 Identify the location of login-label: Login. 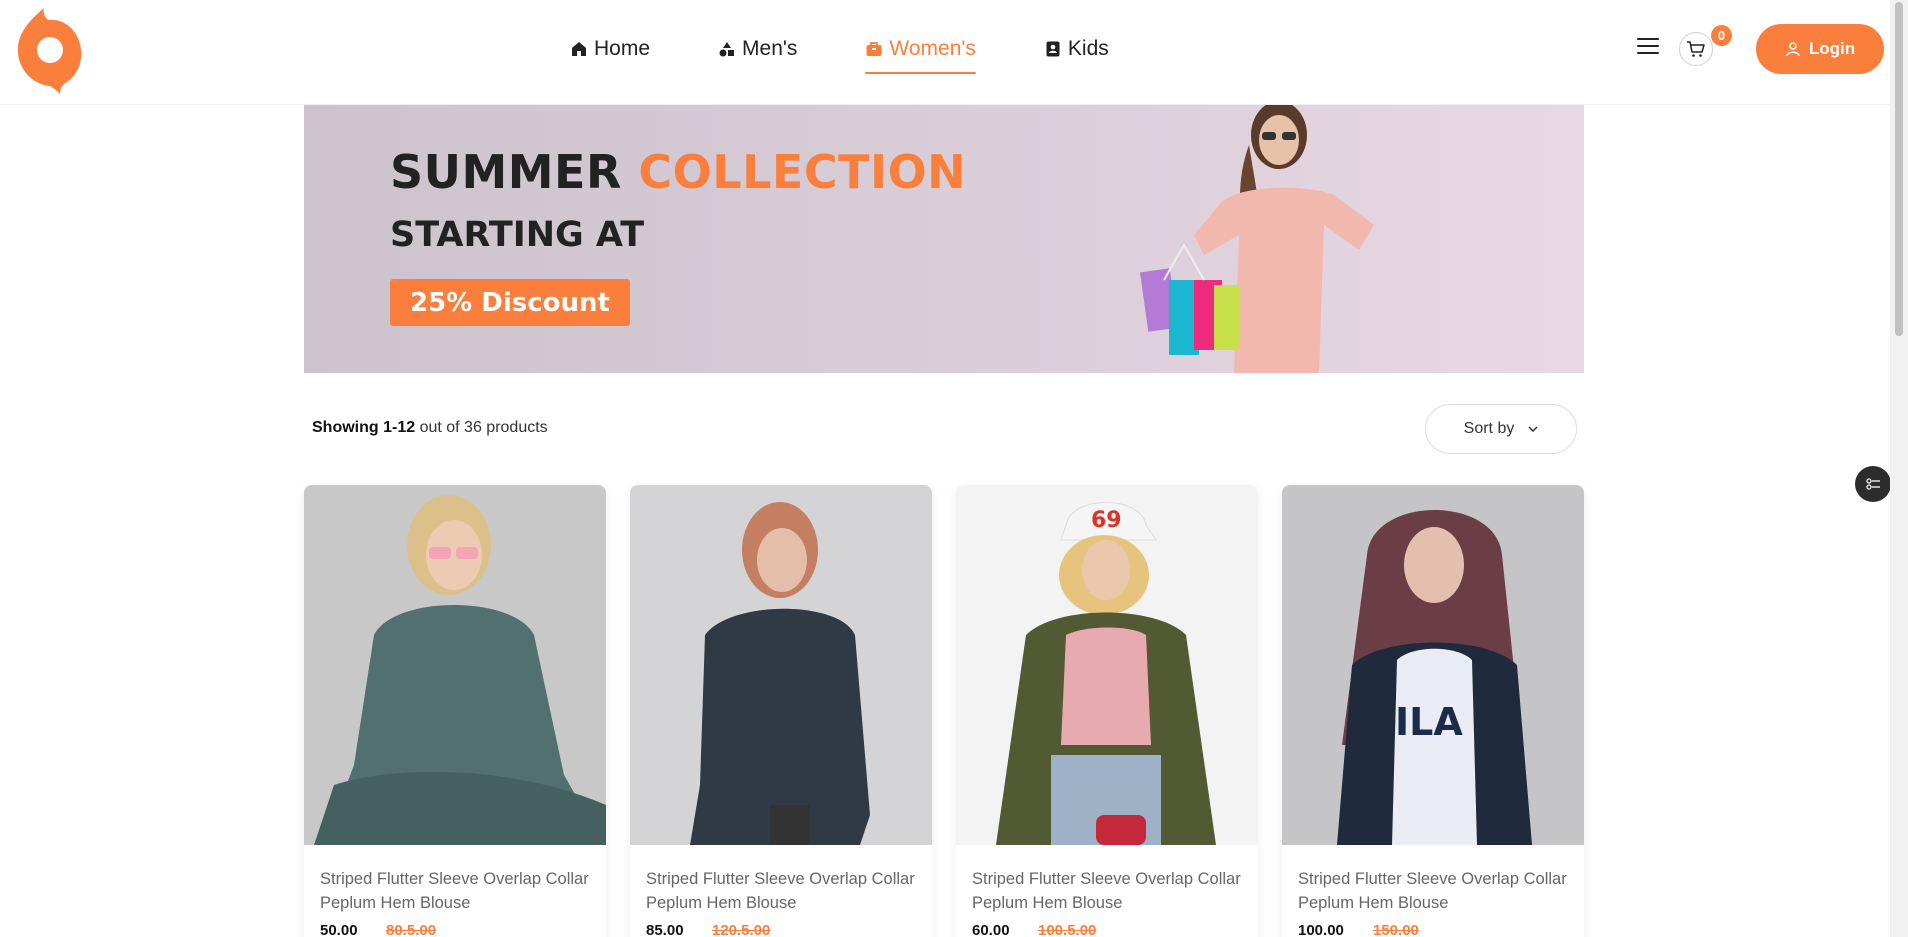
(1832, 48).